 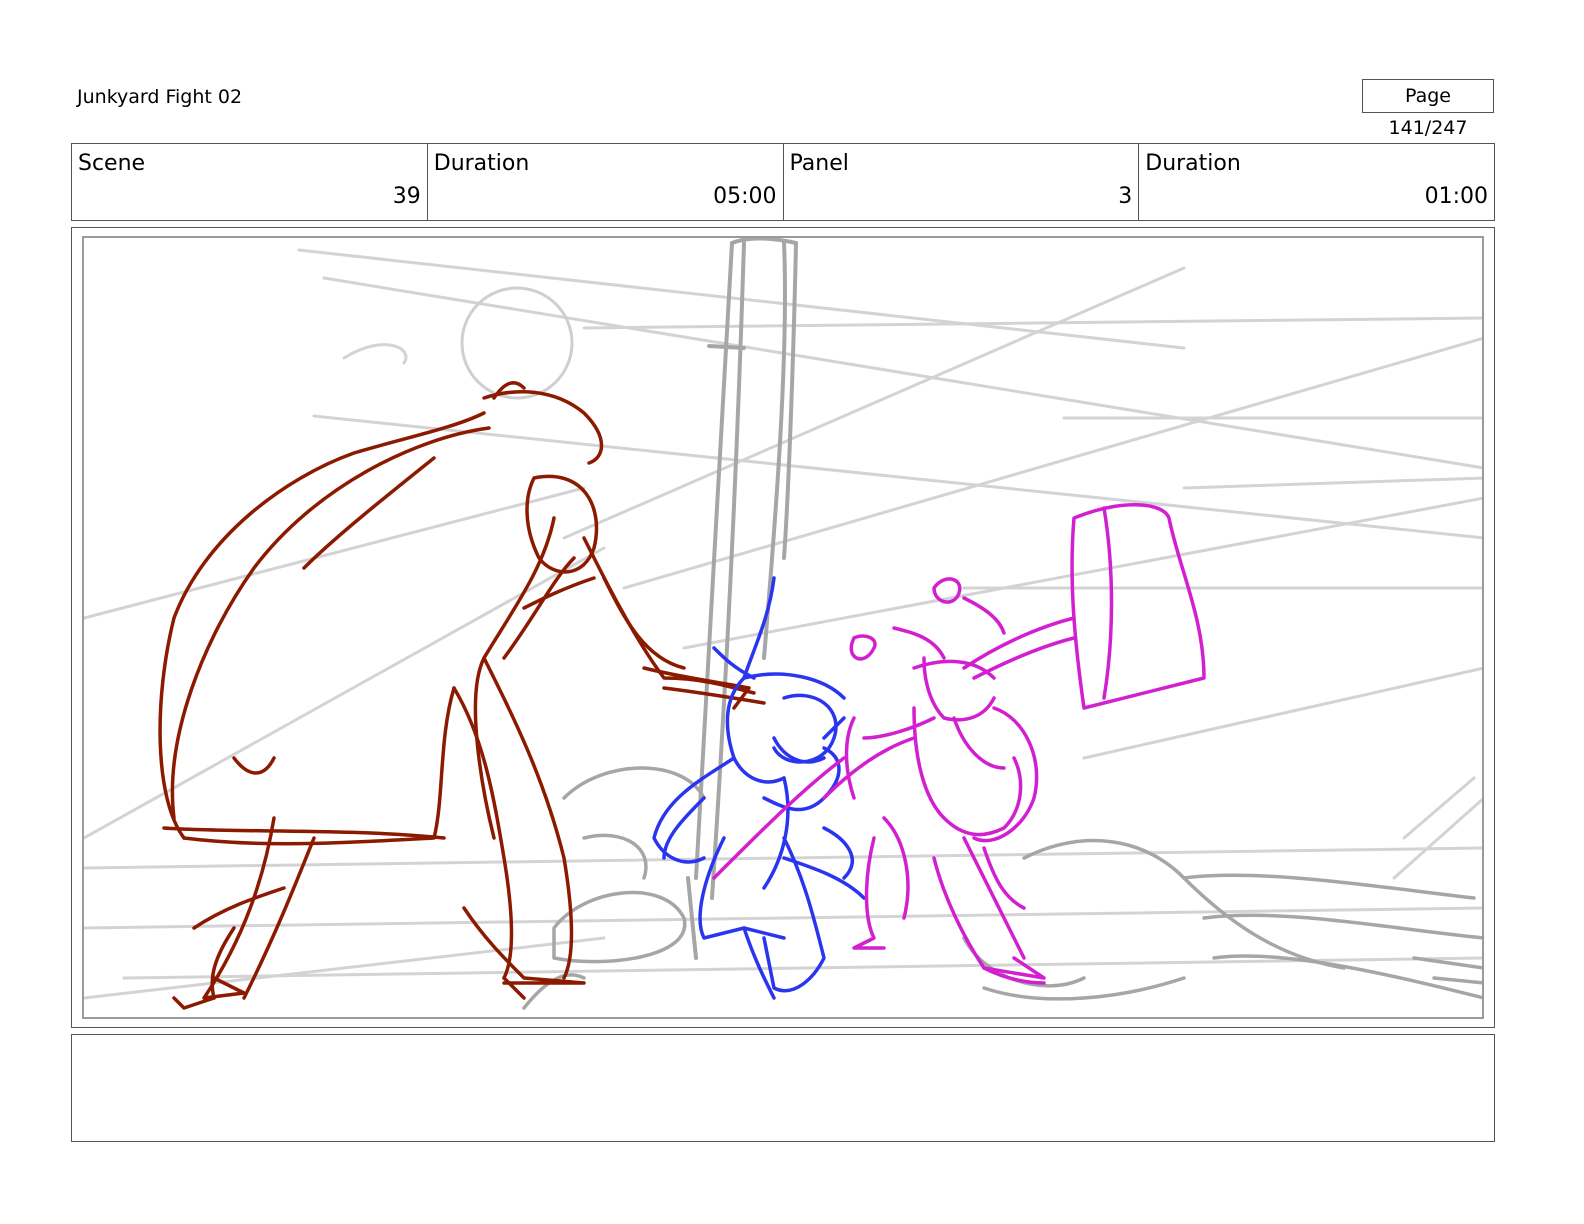 I want to click on scene-value: 39, so click(x=406, y=196).